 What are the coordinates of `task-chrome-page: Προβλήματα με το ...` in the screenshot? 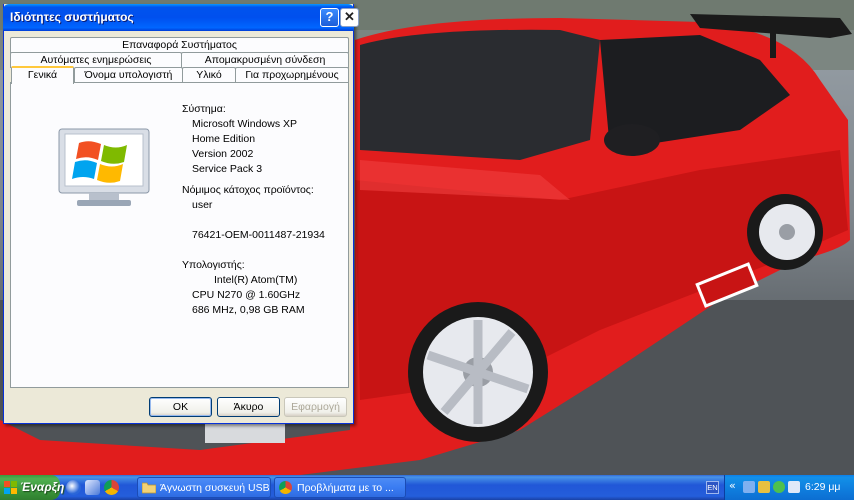 It's located at (340, 487).